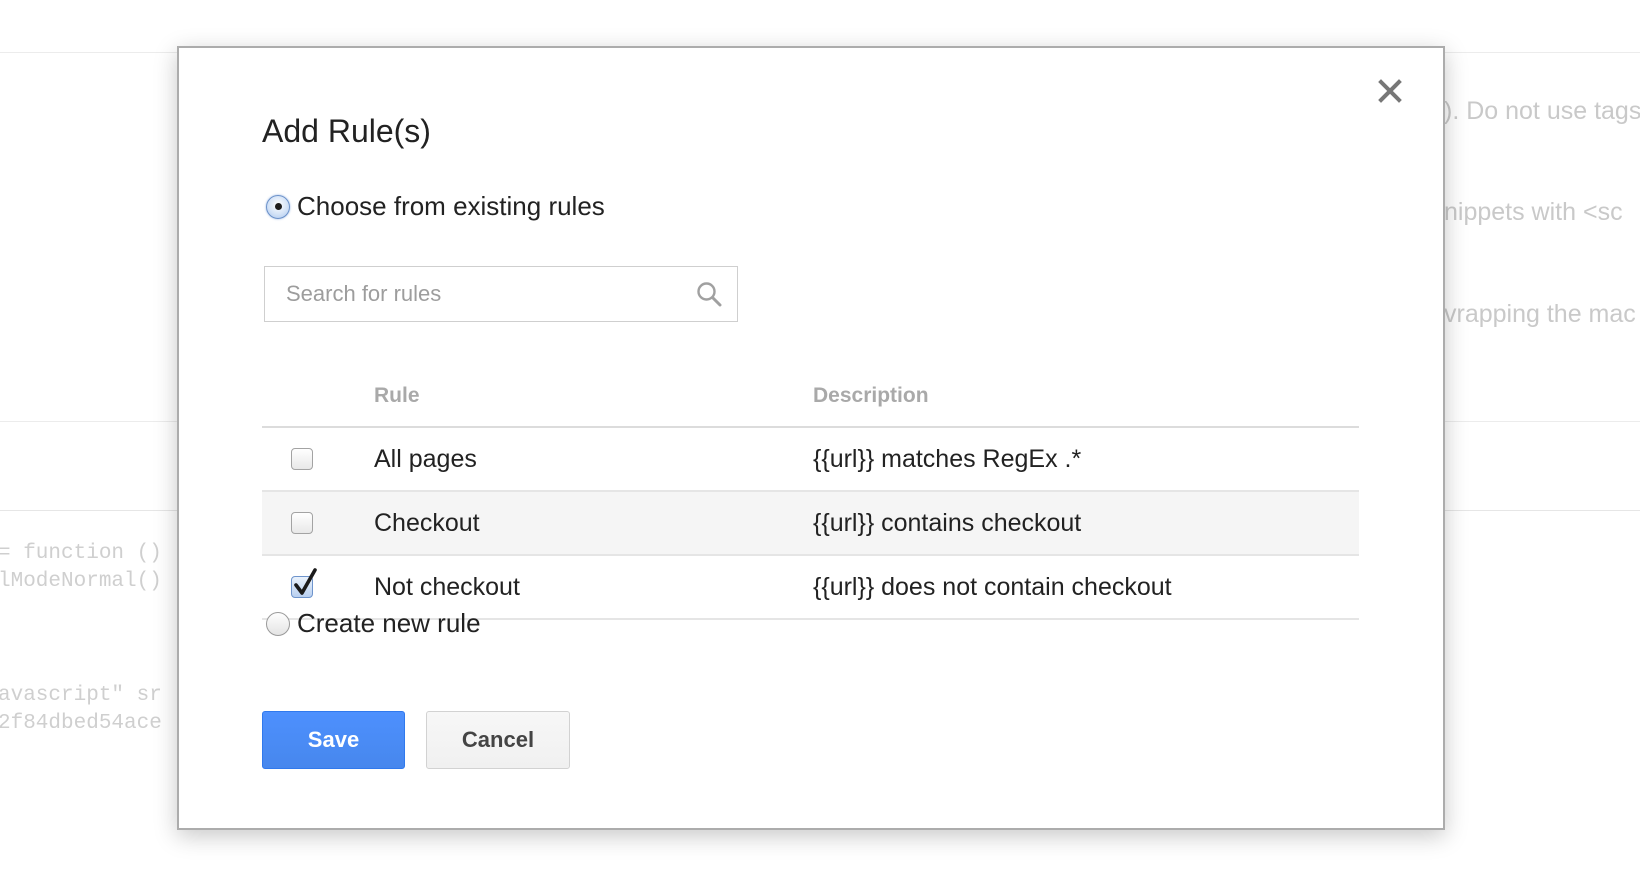  Describe the element at coordinates (871, 395) in the screenshot. I see `description-column-header: Description` at that location.